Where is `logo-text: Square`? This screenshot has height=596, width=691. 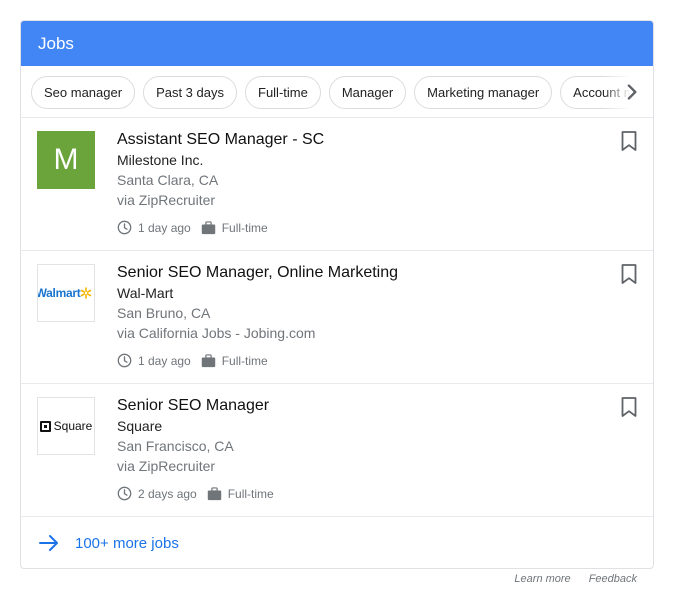
logo-text: Square is located at coordinates (73, 426).